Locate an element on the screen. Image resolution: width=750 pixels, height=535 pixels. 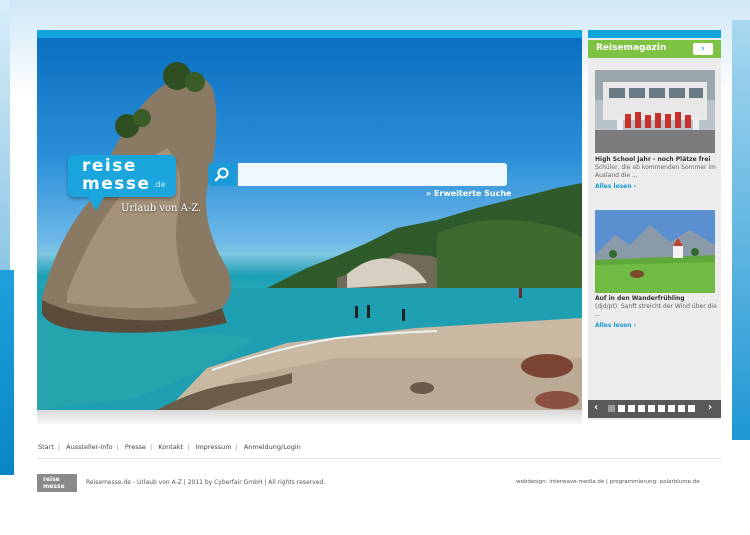
magazine-next-button: › is located at coordinates (703, 49).